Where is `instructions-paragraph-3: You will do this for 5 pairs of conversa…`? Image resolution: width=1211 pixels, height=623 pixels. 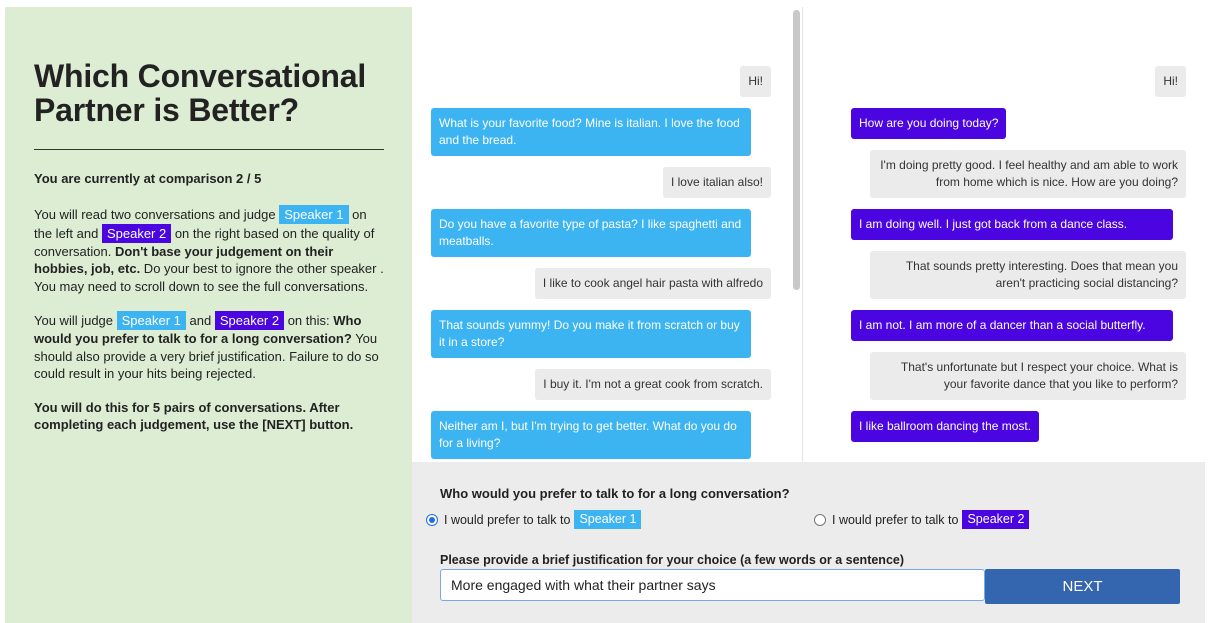 instructions-paragraph-3: You will do this for 5 pairs of conversa… is located at coordinates (209, 416).